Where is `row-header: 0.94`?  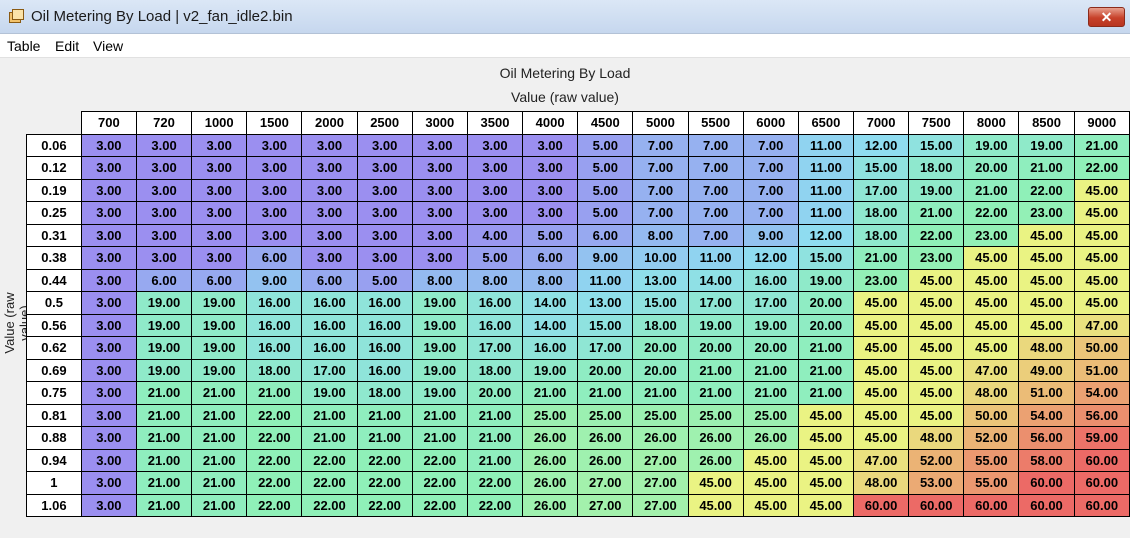
row-header: 0.94 is located at coordinates (54, 460).